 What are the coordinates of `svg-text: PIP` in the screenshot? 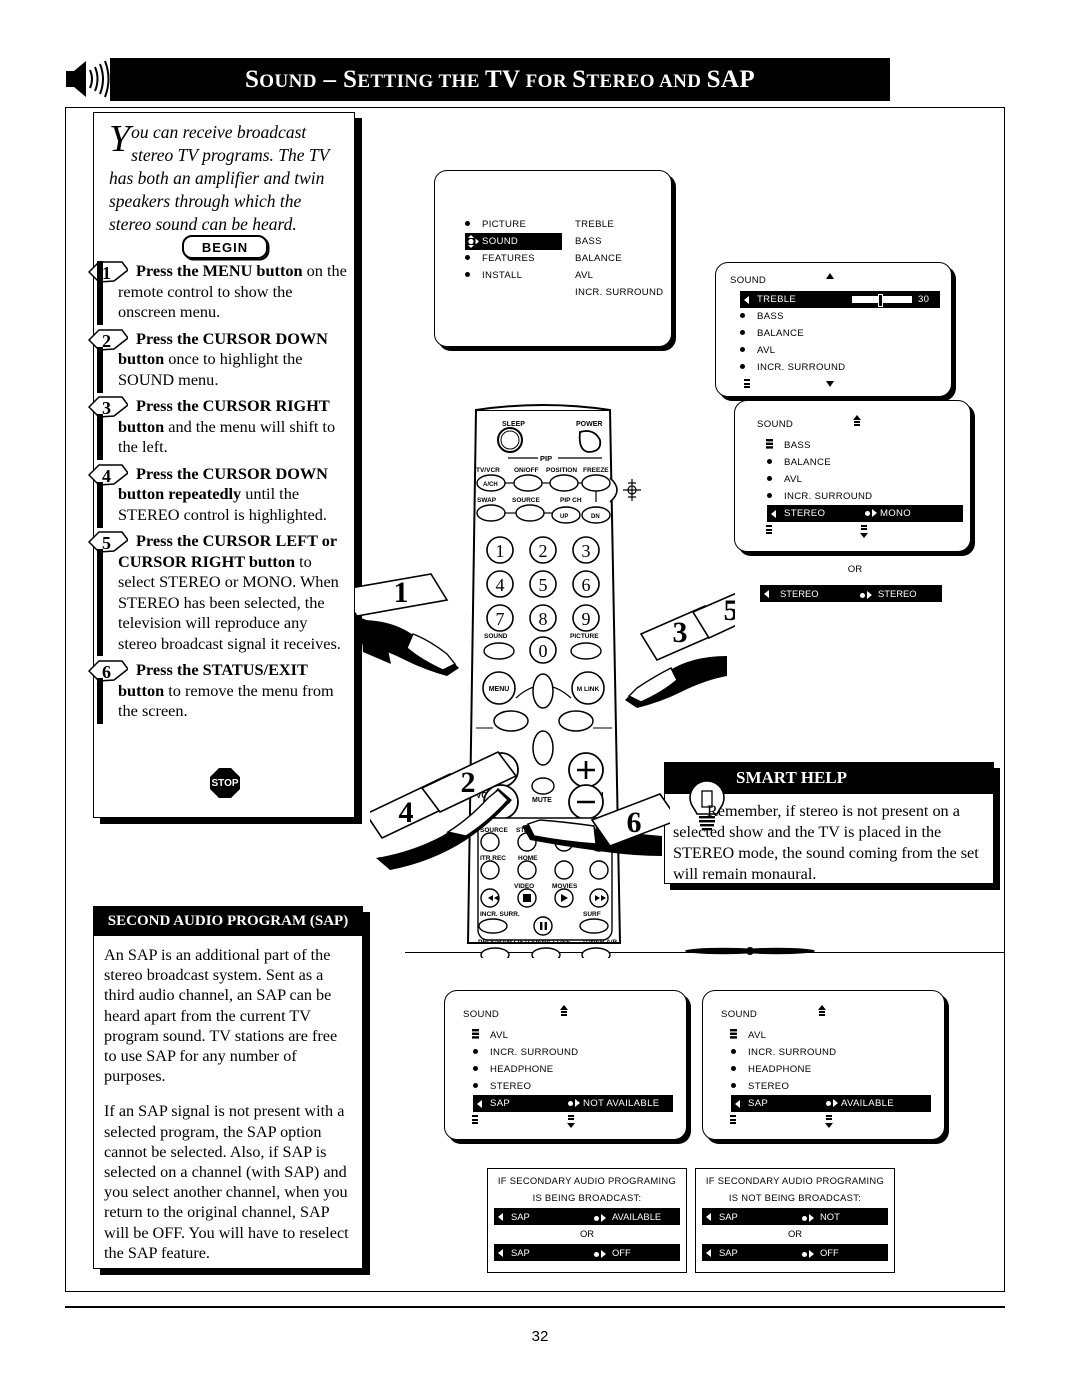 It's located at (546, 458).